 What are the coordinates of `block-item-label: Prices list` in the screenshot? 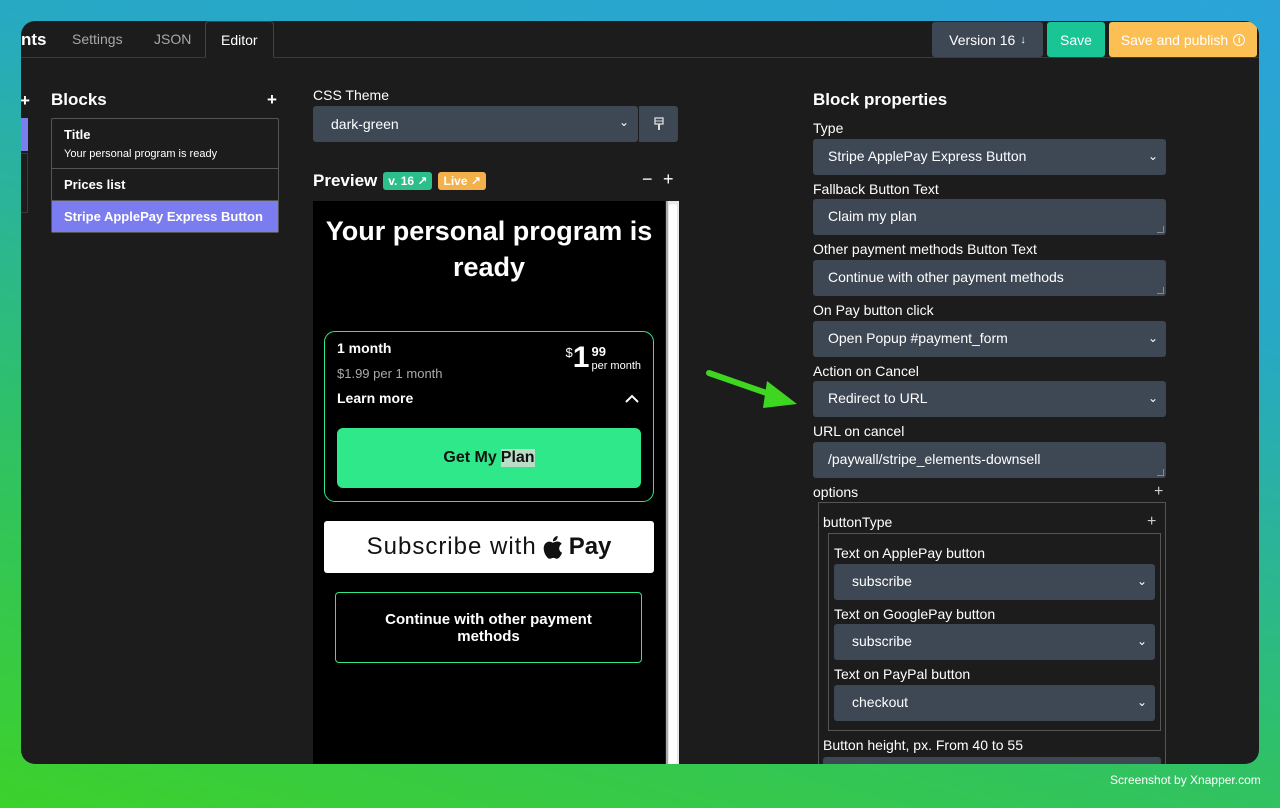 It's located at (95, 184).